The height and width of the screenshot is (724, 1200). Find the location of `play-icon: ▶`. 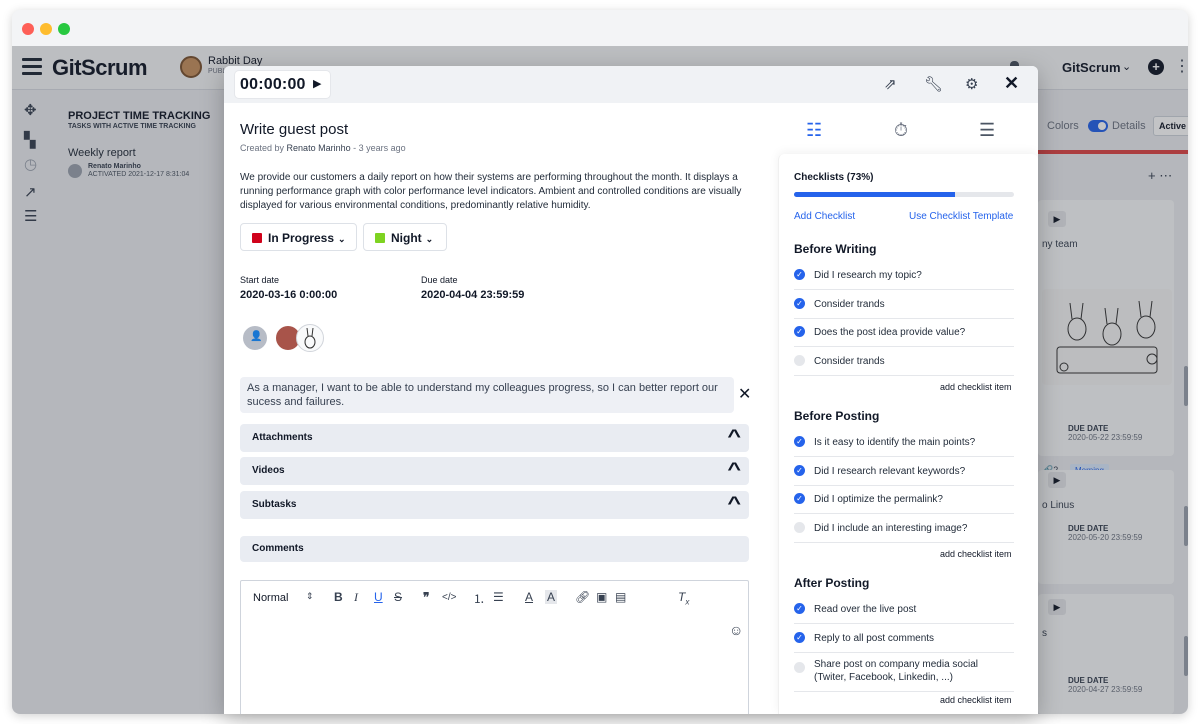

play-icon: ▶ is located at coordinates (317, 83).